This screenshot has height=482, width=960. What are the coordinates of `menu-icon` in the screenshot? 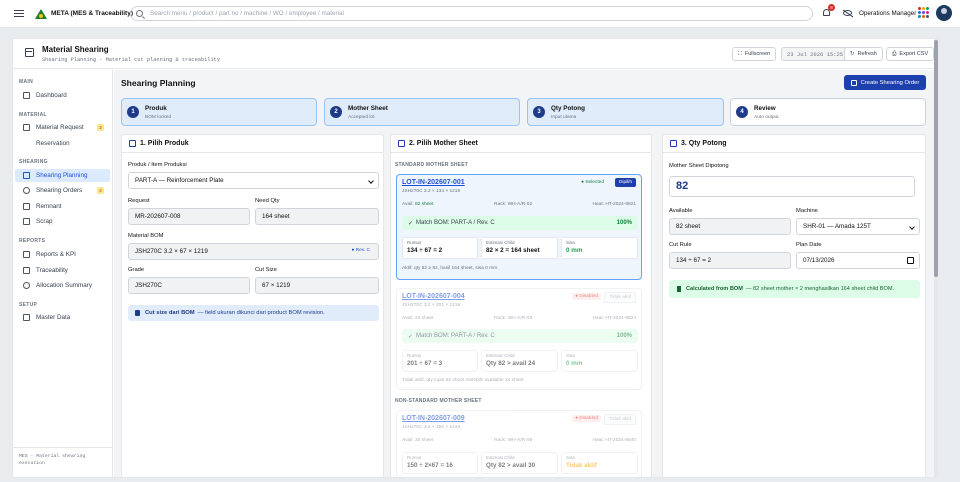 It's located at (19, 13).